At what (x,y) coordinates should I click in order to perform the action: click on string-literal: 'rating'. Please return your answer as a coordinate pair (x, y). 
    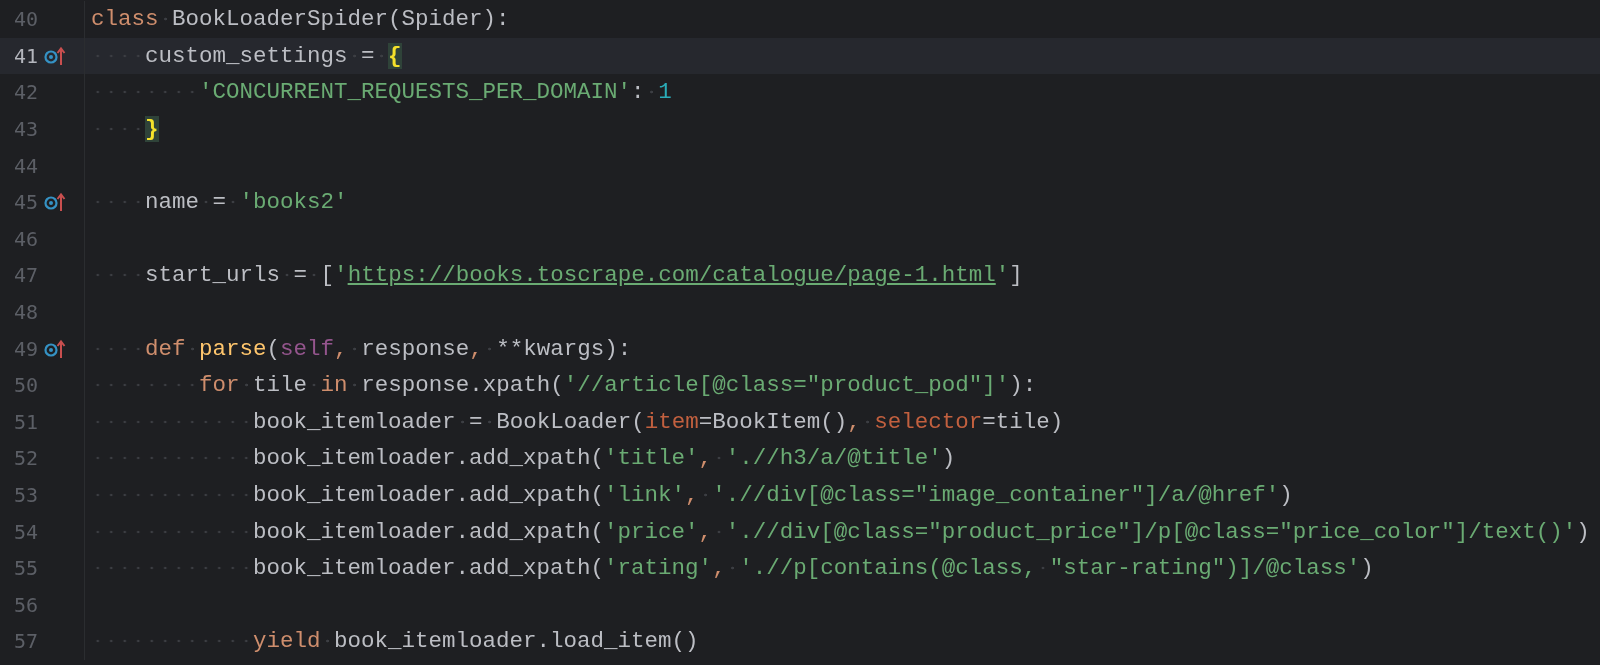
    Looking at the image, I should click on (658, 569).